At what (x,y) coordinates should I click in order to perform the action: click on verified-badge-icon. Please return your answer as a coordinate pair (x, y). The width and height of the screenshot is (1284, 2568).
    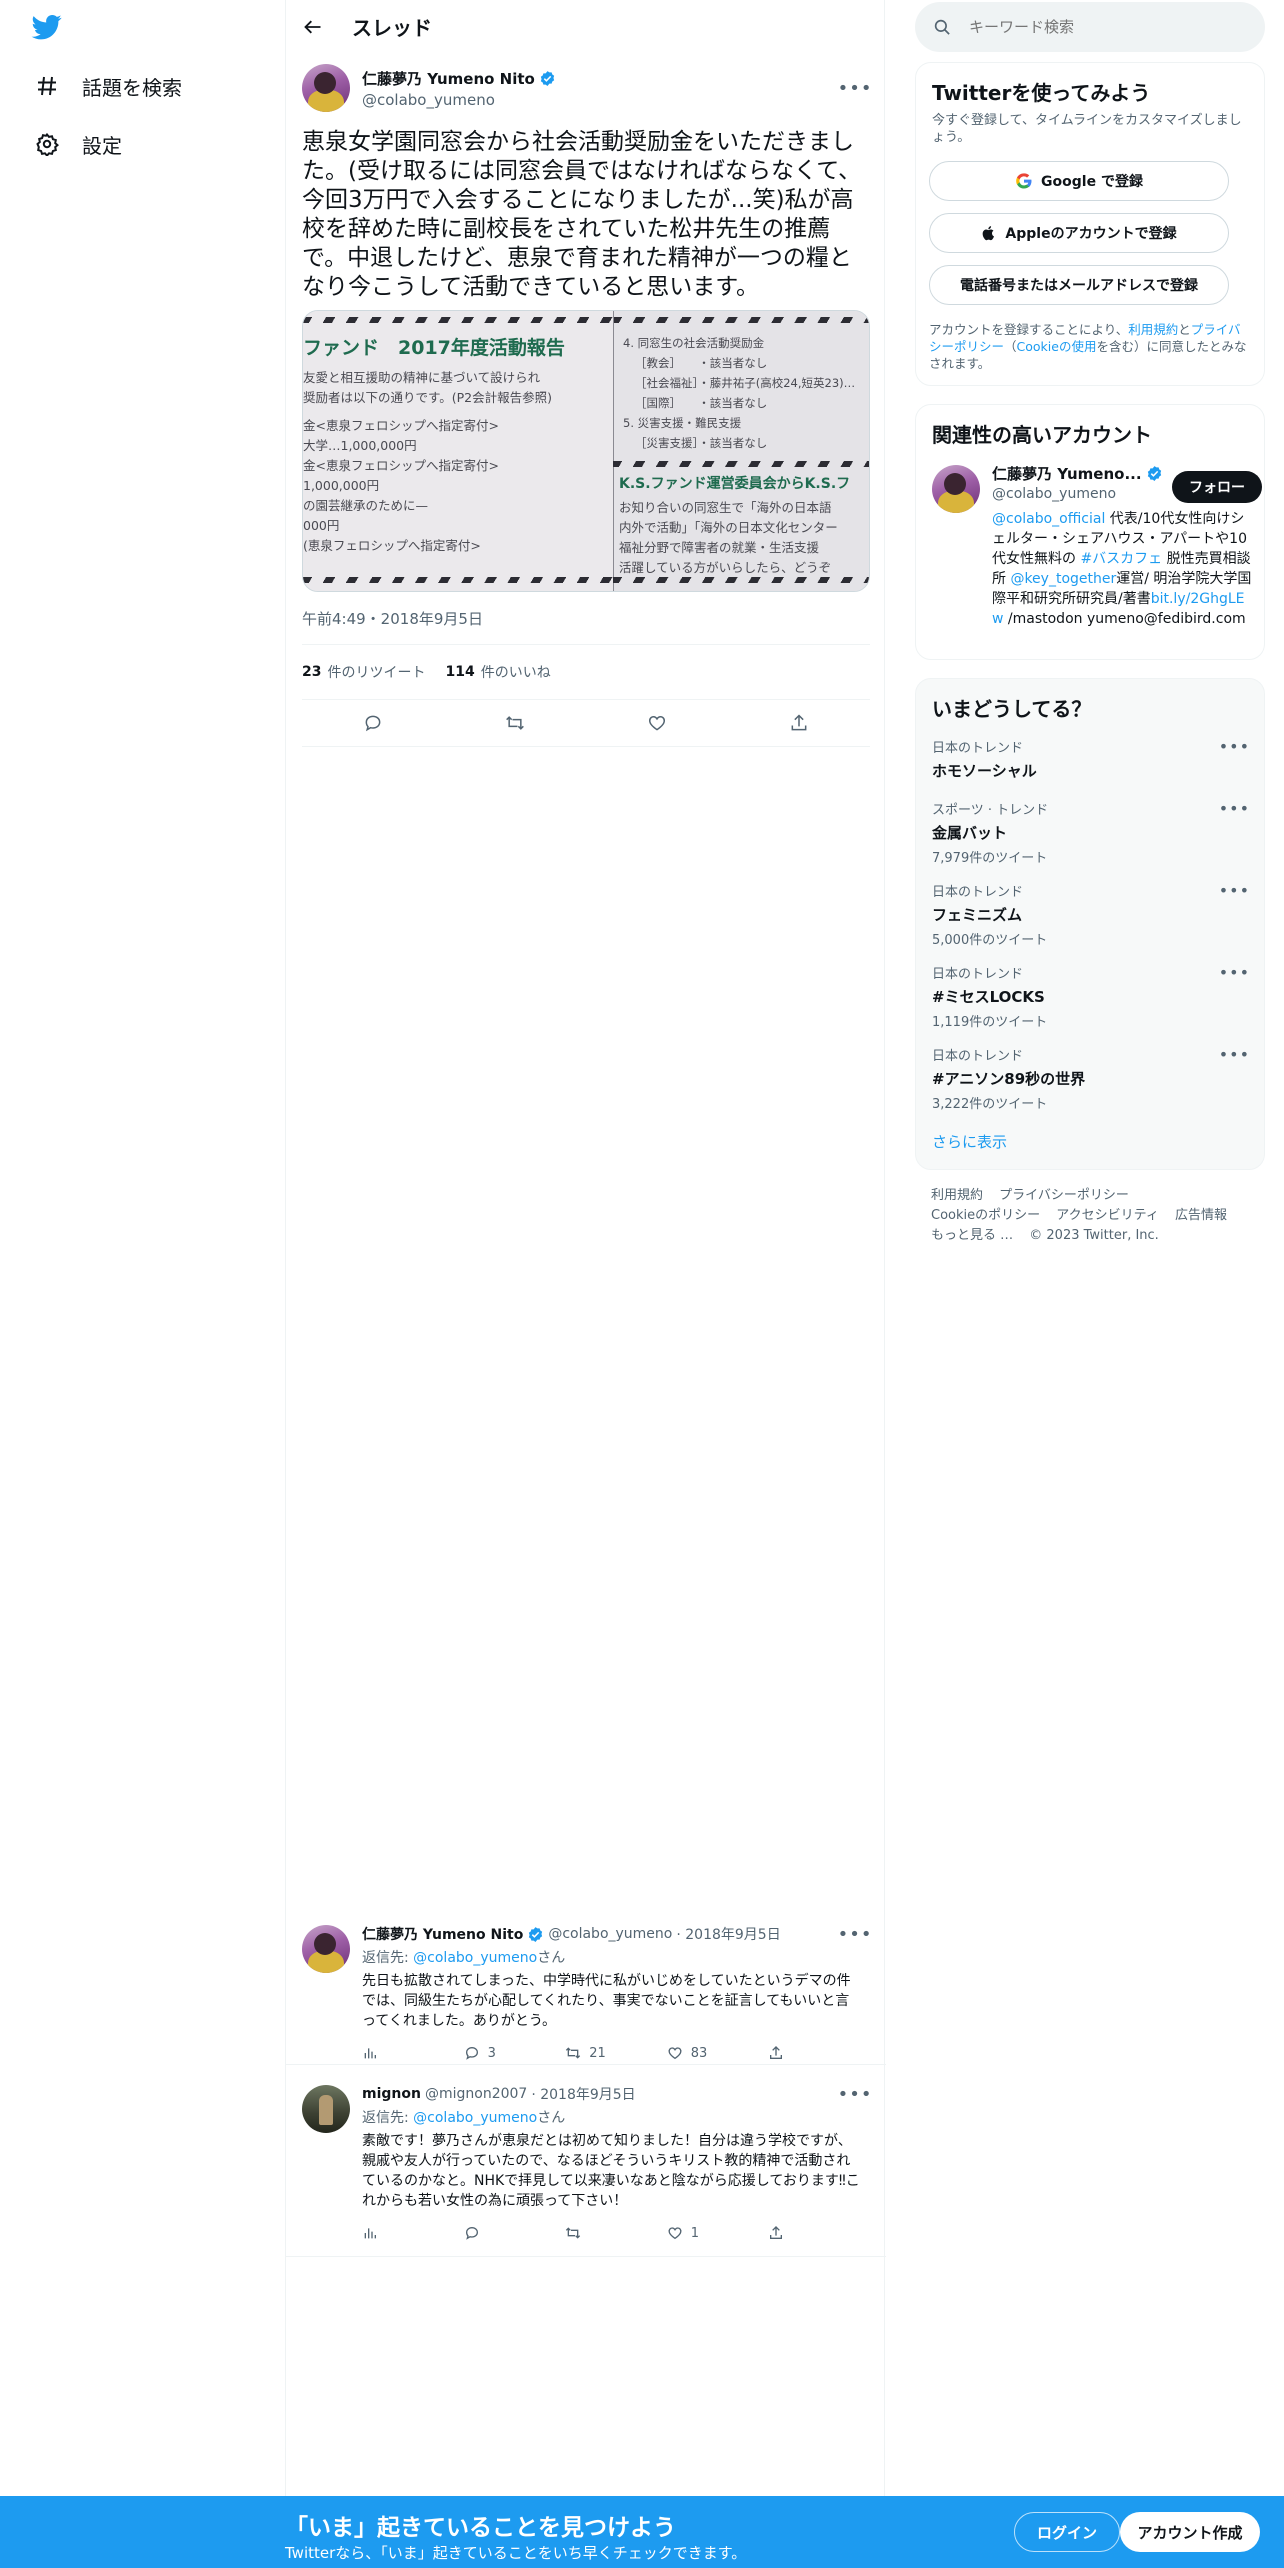
    Looking at the image, I should click on (1154, 473).